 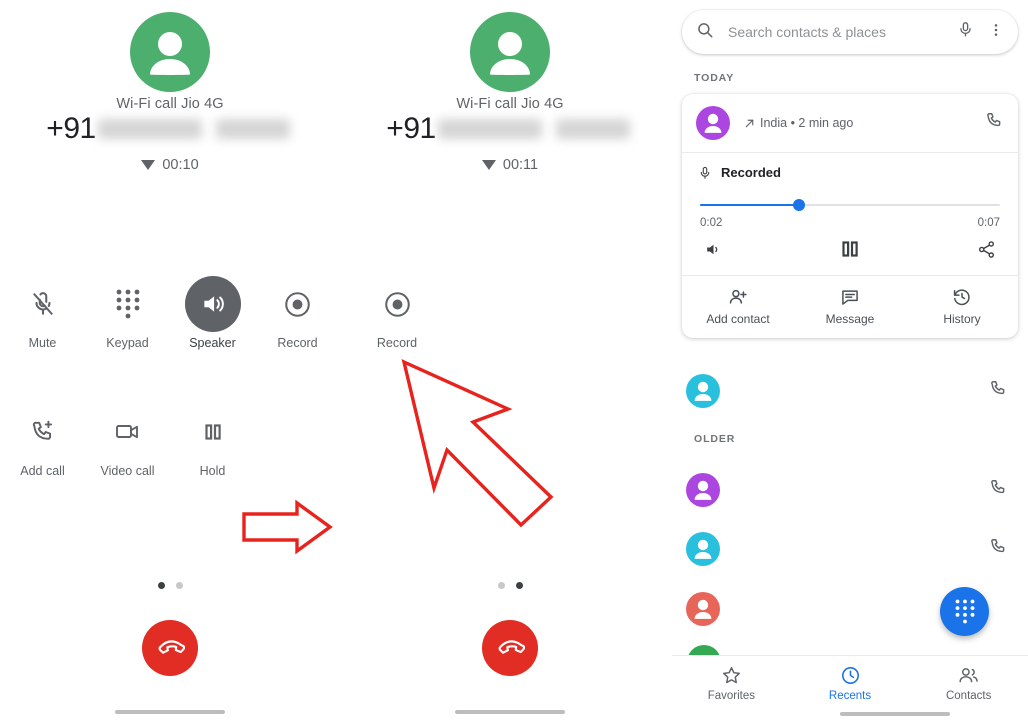 What do you see at coordinates (752, 249) in the screenshot?
I see `volume-icon` at bounding box center [752, 249].